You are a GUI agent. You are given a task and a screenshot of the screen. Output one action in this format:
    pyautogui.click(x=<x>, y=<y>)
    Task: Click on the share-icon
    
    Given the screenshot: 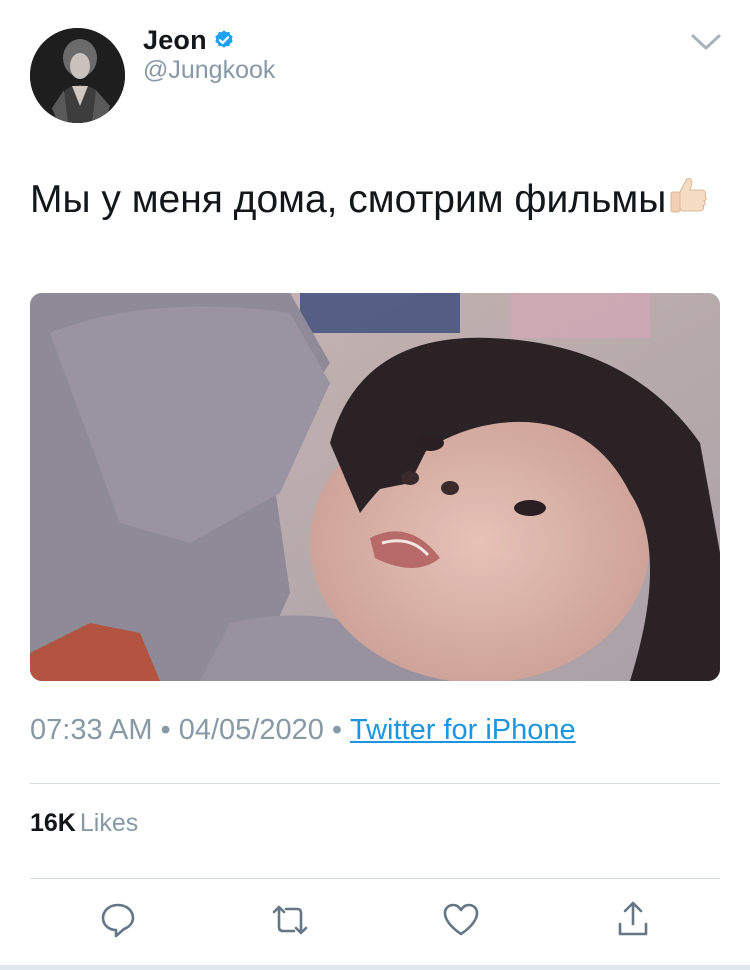 What is the action you would take?
    pyautogui.click(x=633, y=918)
    